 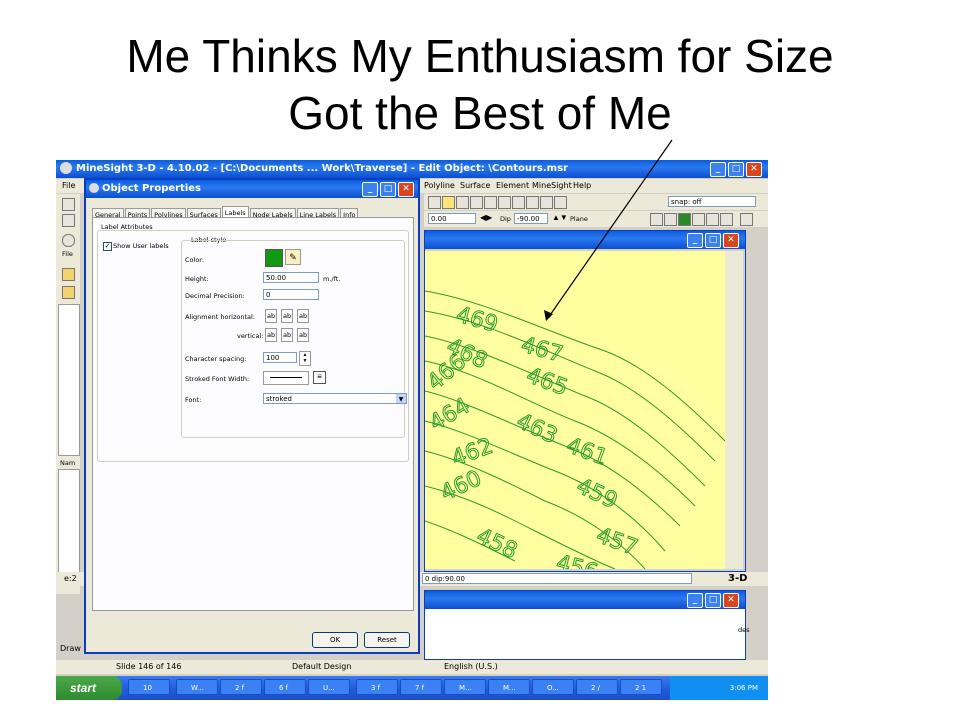 What do you see at coordinates (617, 542) in the screenshot?
I see `contour-label: 457` at bounding box center [617, 542].